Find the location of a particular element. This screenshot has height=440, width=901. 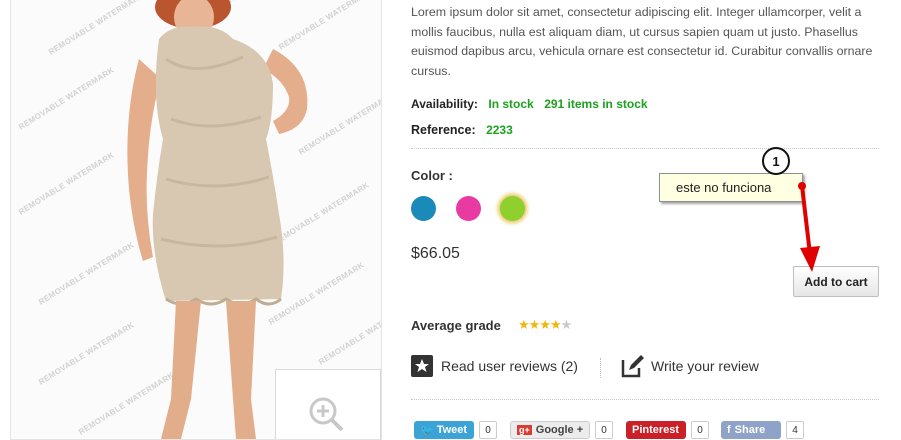

edit-icon is located at coordinates (632, 366).